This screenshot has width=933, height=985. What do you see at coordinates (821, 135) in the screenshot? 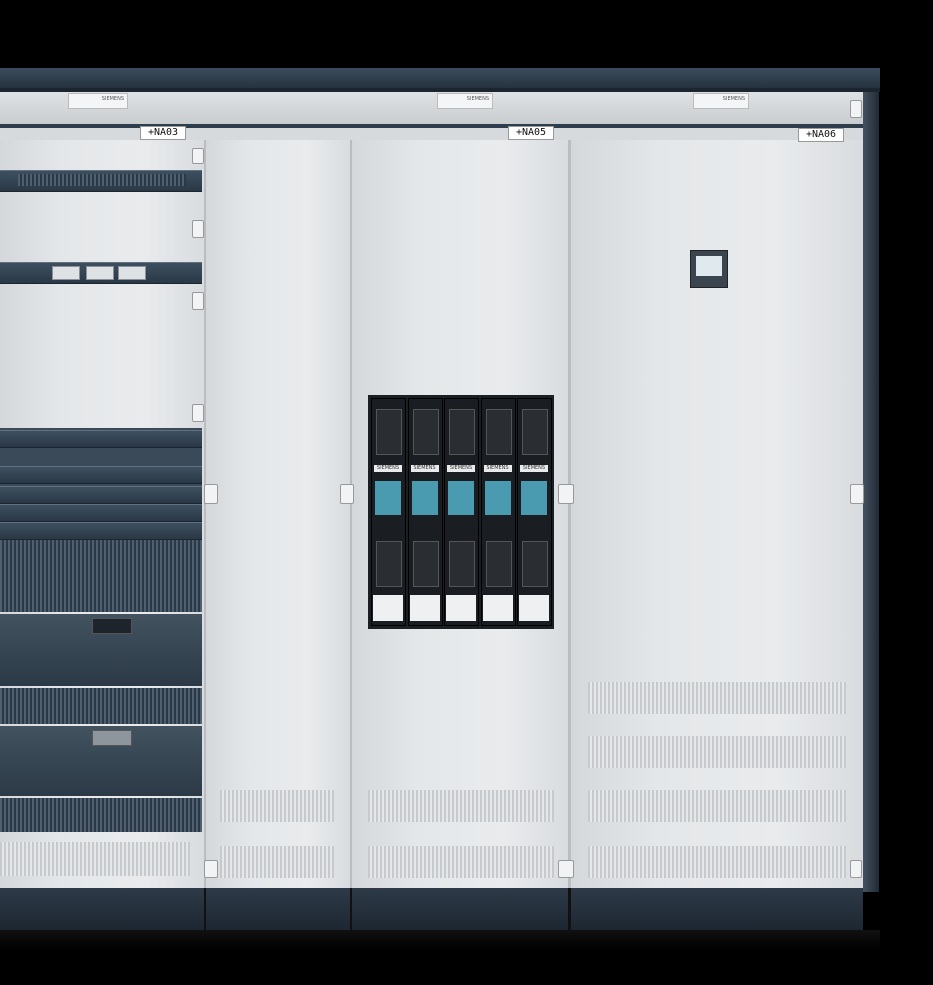
I see `cabinet-label-na06: +NA06` at bounding box center [821, 135].